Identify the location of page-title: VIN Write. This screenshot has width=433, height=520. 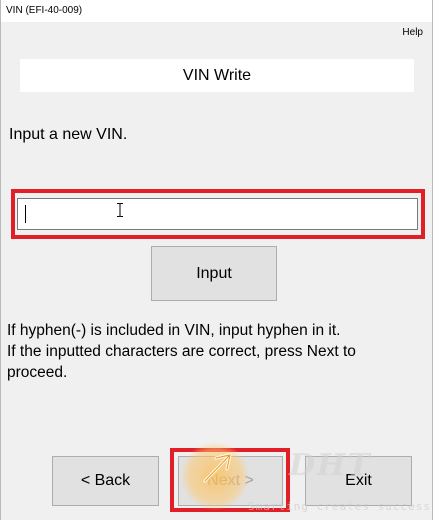
(217, 75).